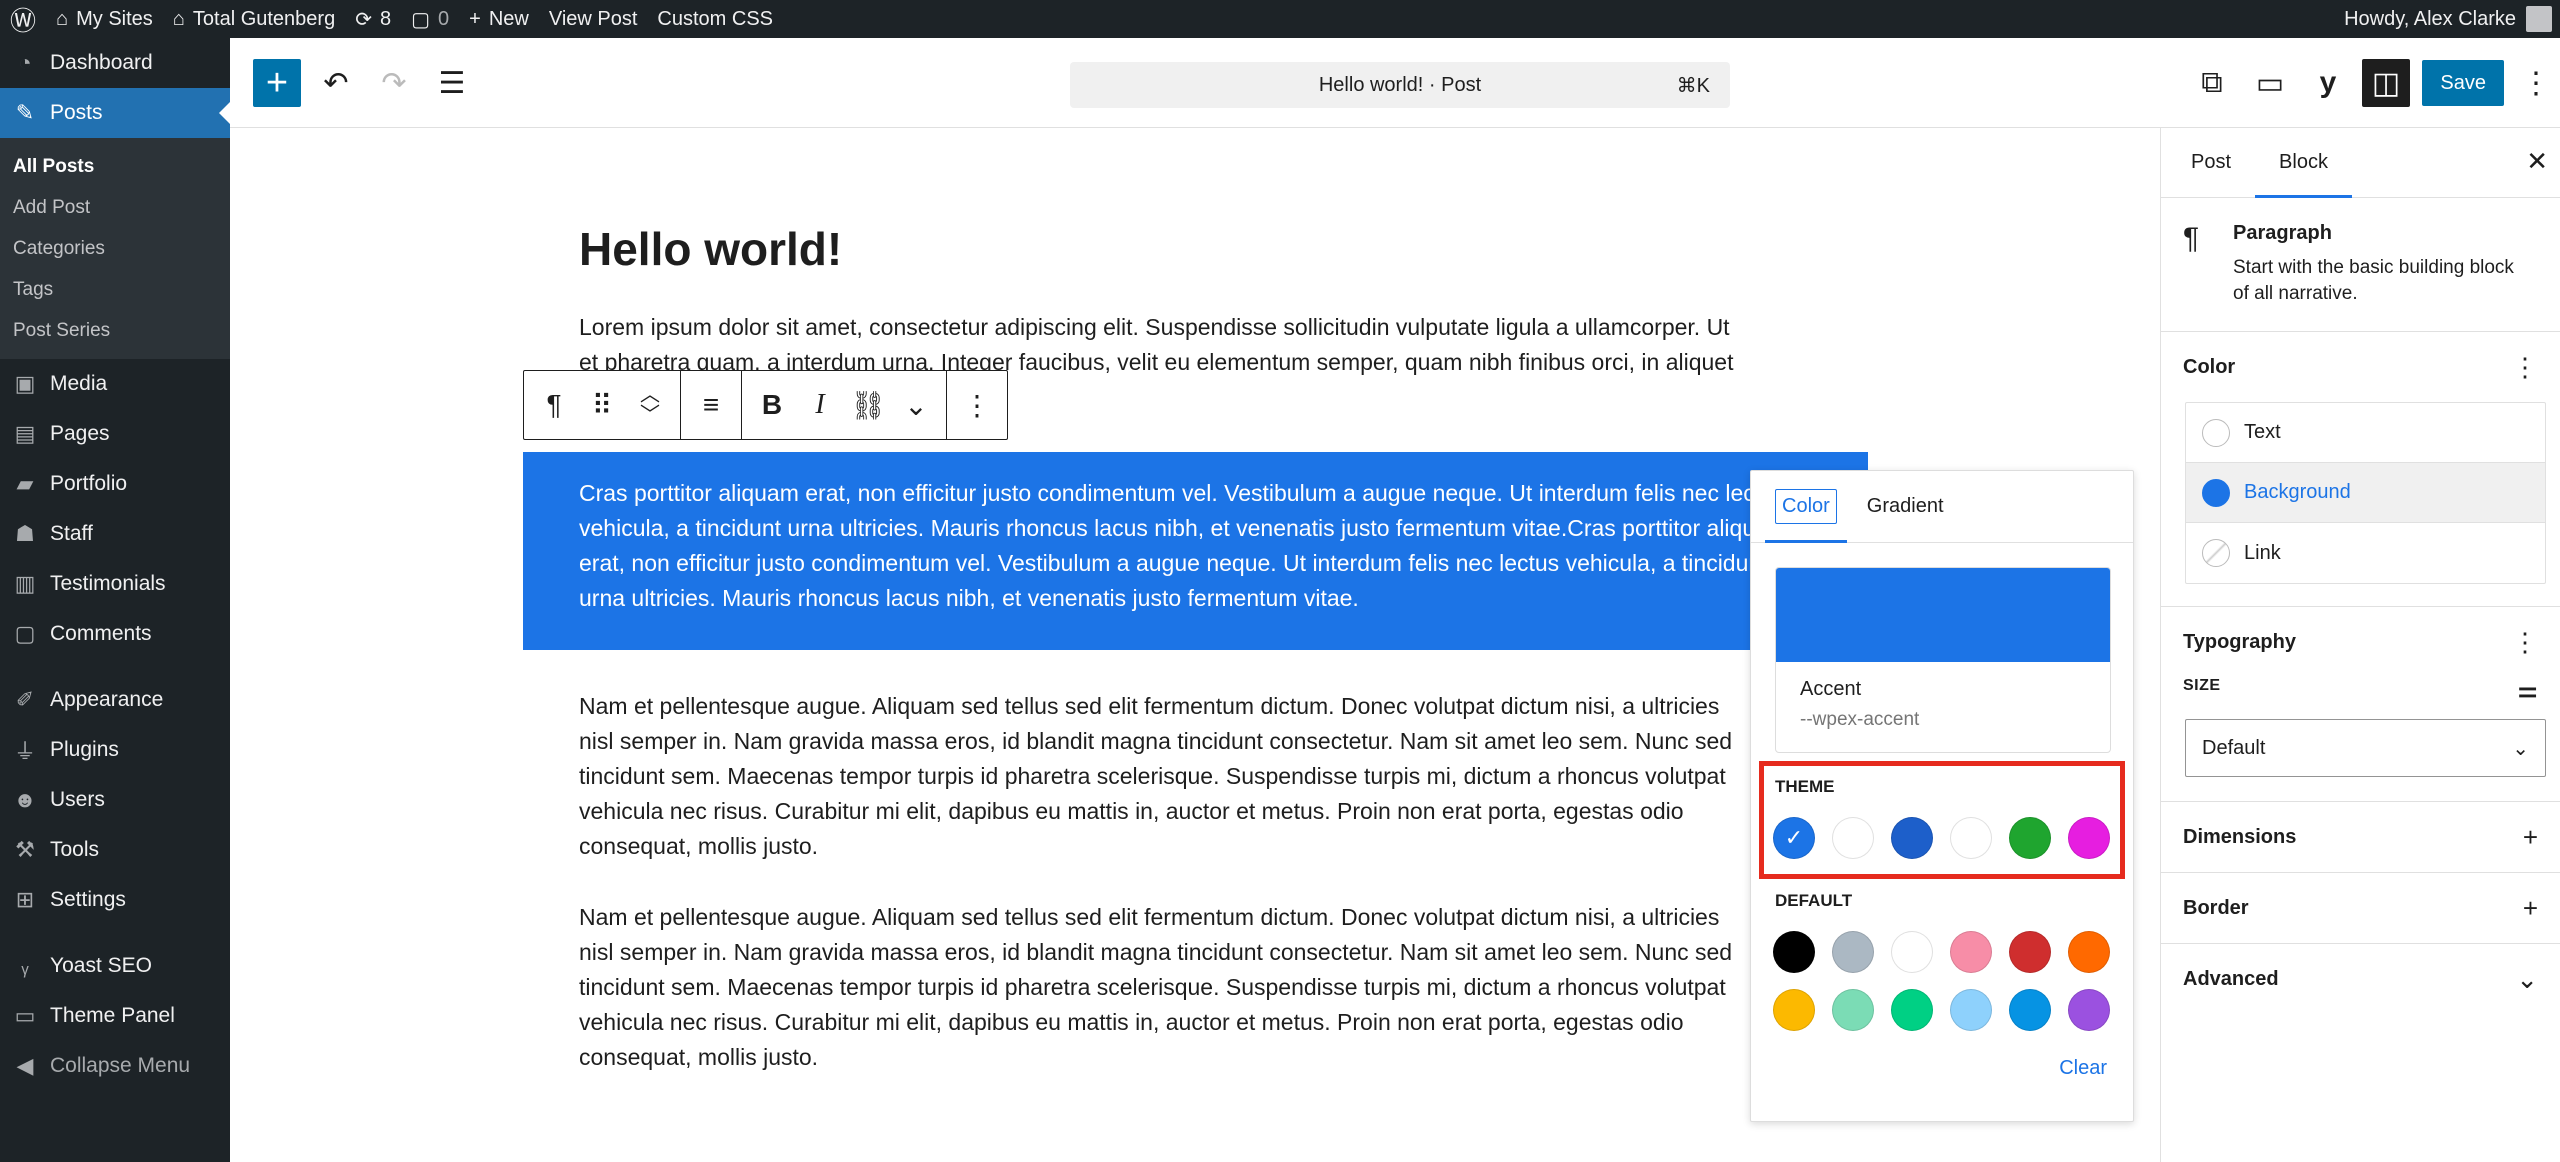 The height and width of the screenshot is (1162, 2560). Describe the element at coordinates (554, 405) in the screenshot. I see `paragraph-transform-button: ¶` at that location.